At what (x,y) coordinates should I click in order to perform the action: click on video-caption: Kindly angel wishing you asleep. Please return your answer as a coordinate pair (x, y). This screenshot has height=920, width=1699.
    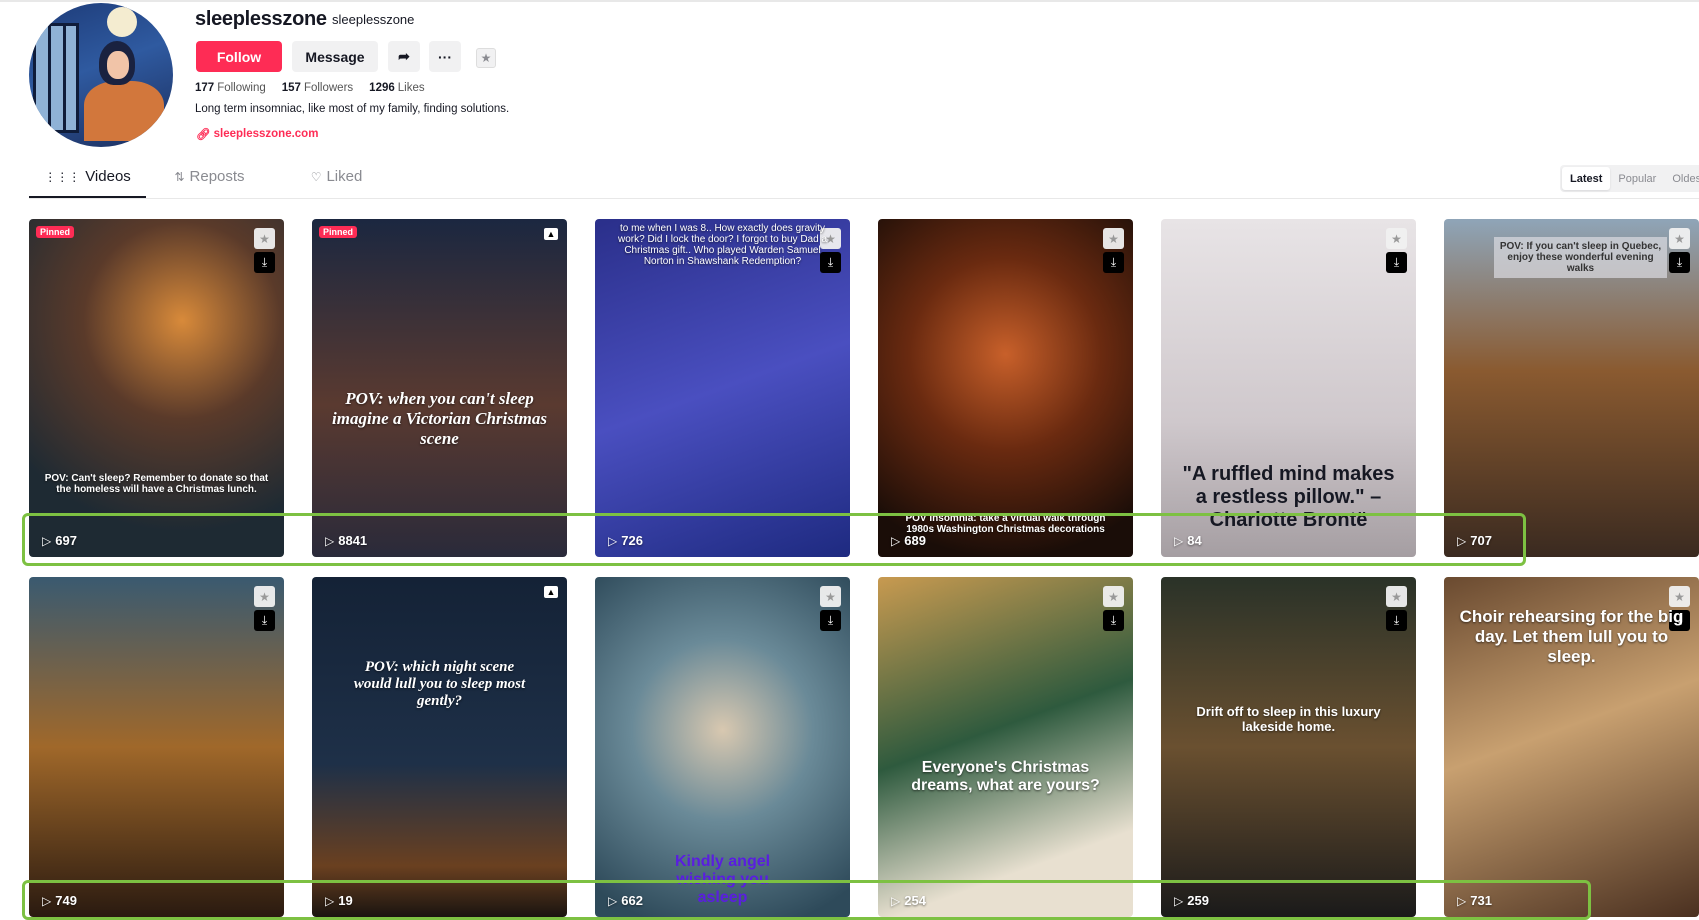
    Looking at the image, I should click on (722, 879).